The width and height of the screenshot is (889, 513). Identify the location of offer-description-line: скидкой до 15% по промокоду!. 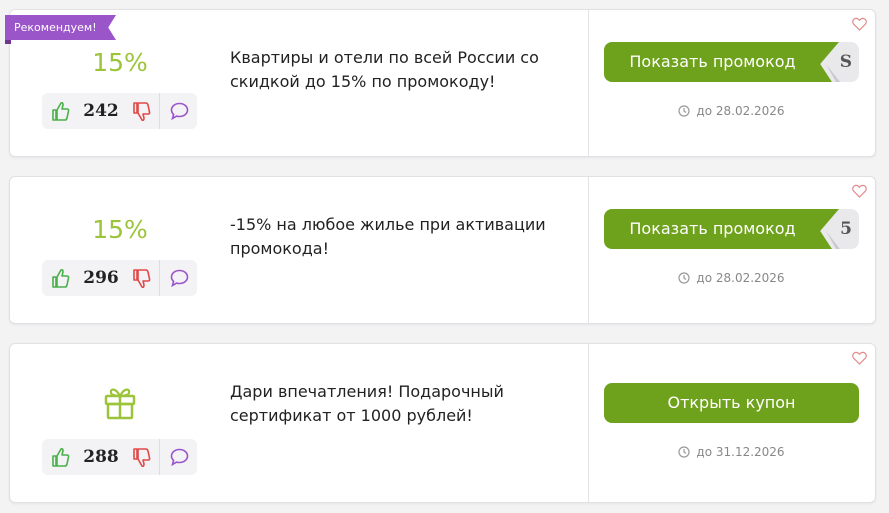
(363, 81).